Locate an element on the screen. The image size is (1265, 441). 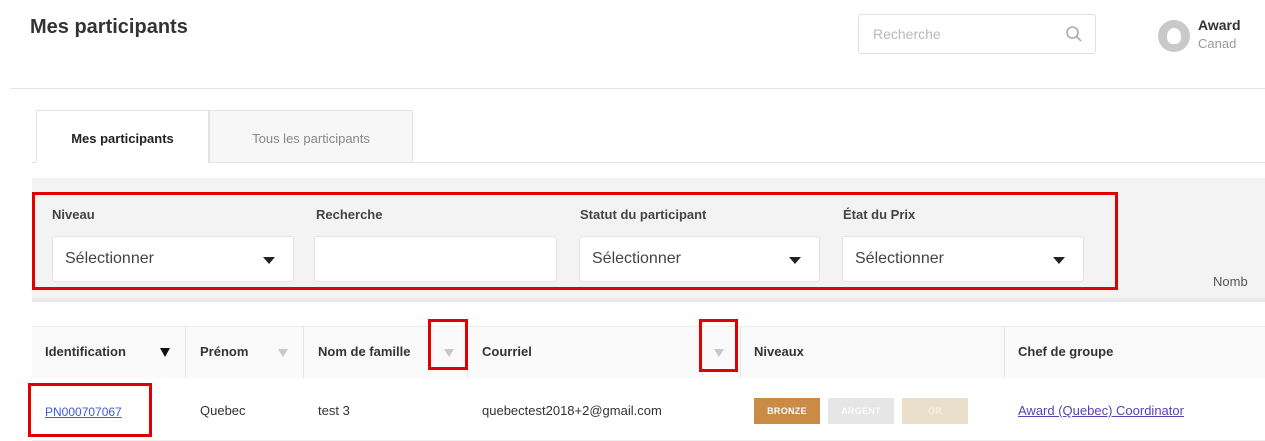
user-subtitle: Canad is located at coordinates (1217, 43).